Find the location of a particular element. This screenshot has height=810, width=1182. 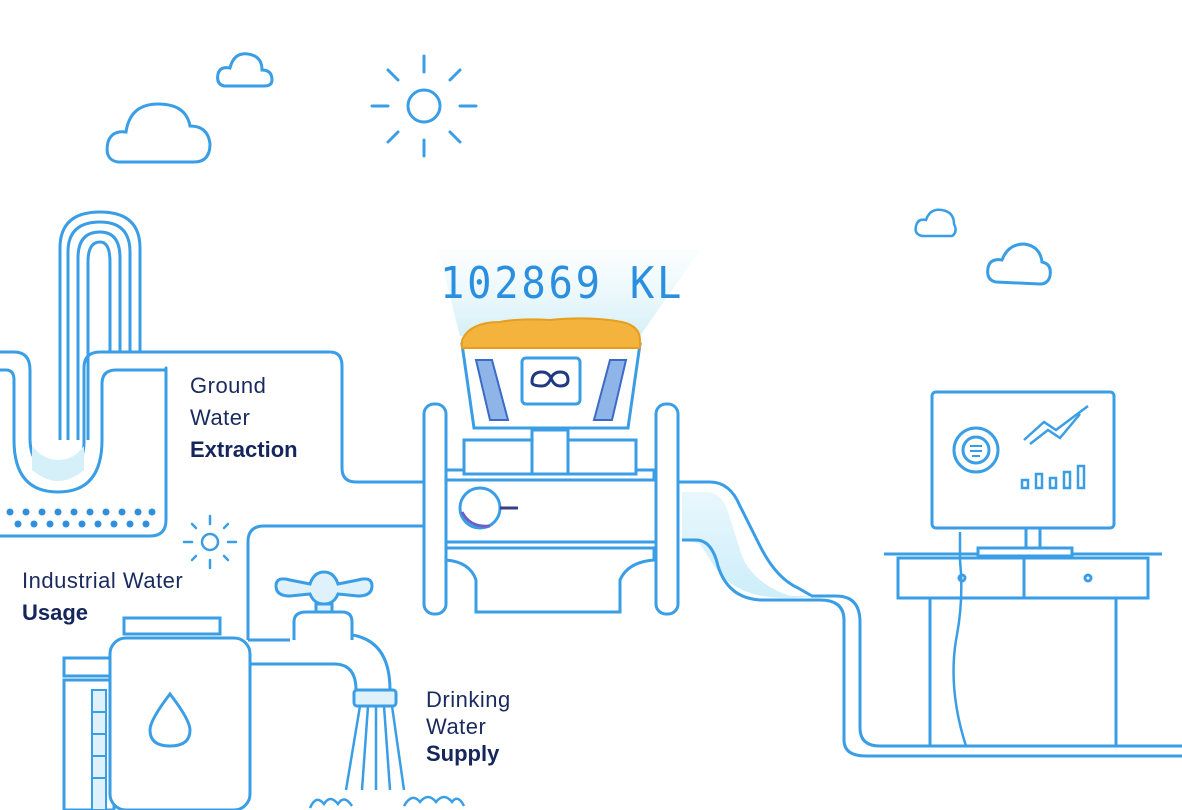

industrial-water-label: Industrial Water Usage is located at coordinates (102, 597).